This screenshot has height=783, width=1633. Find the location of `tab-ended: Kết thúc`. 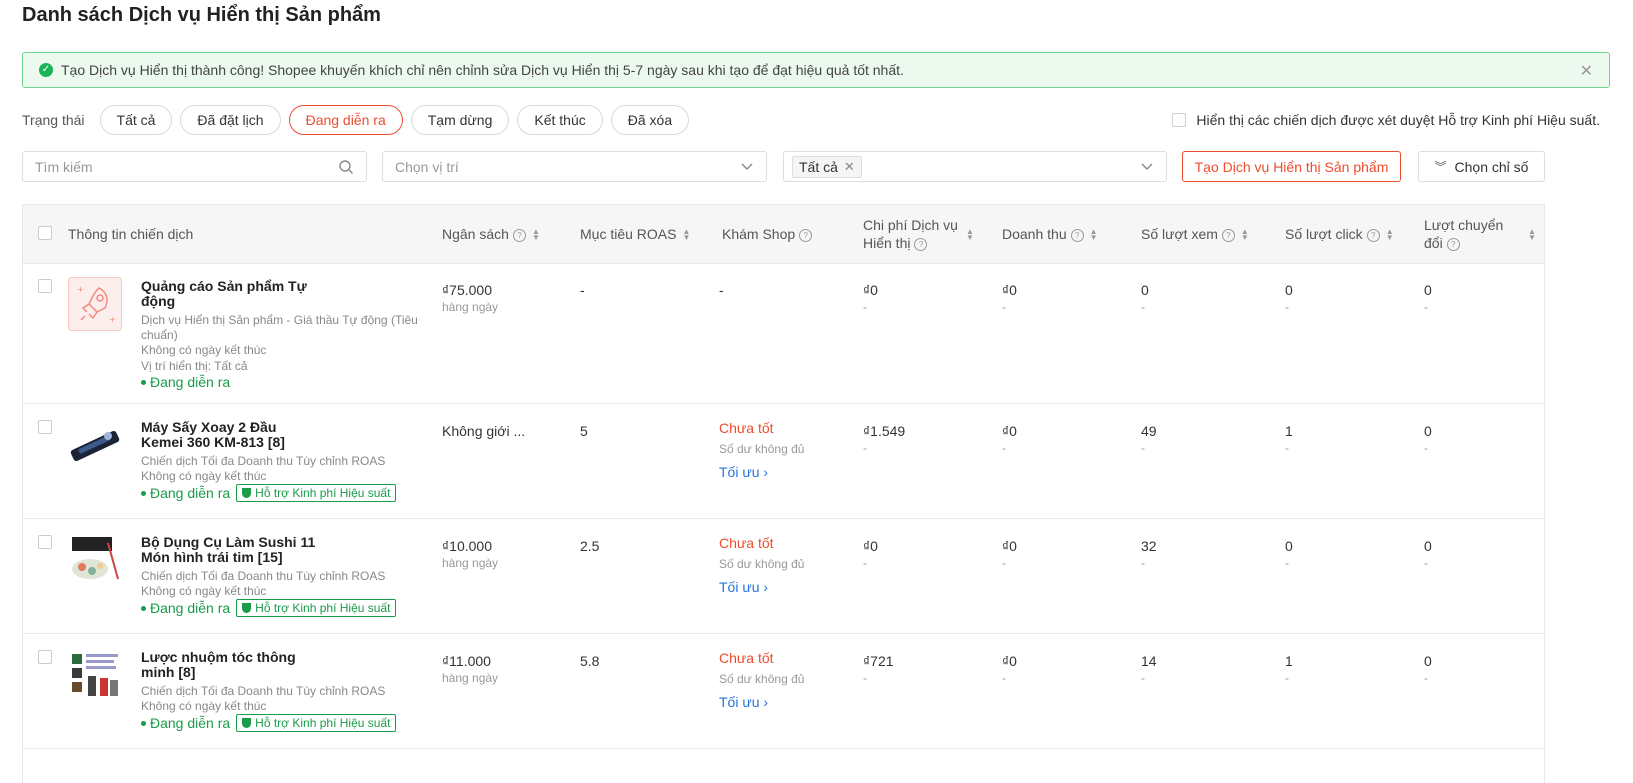

tab-ended: Kết thúc is located at coordinates (560, 120).